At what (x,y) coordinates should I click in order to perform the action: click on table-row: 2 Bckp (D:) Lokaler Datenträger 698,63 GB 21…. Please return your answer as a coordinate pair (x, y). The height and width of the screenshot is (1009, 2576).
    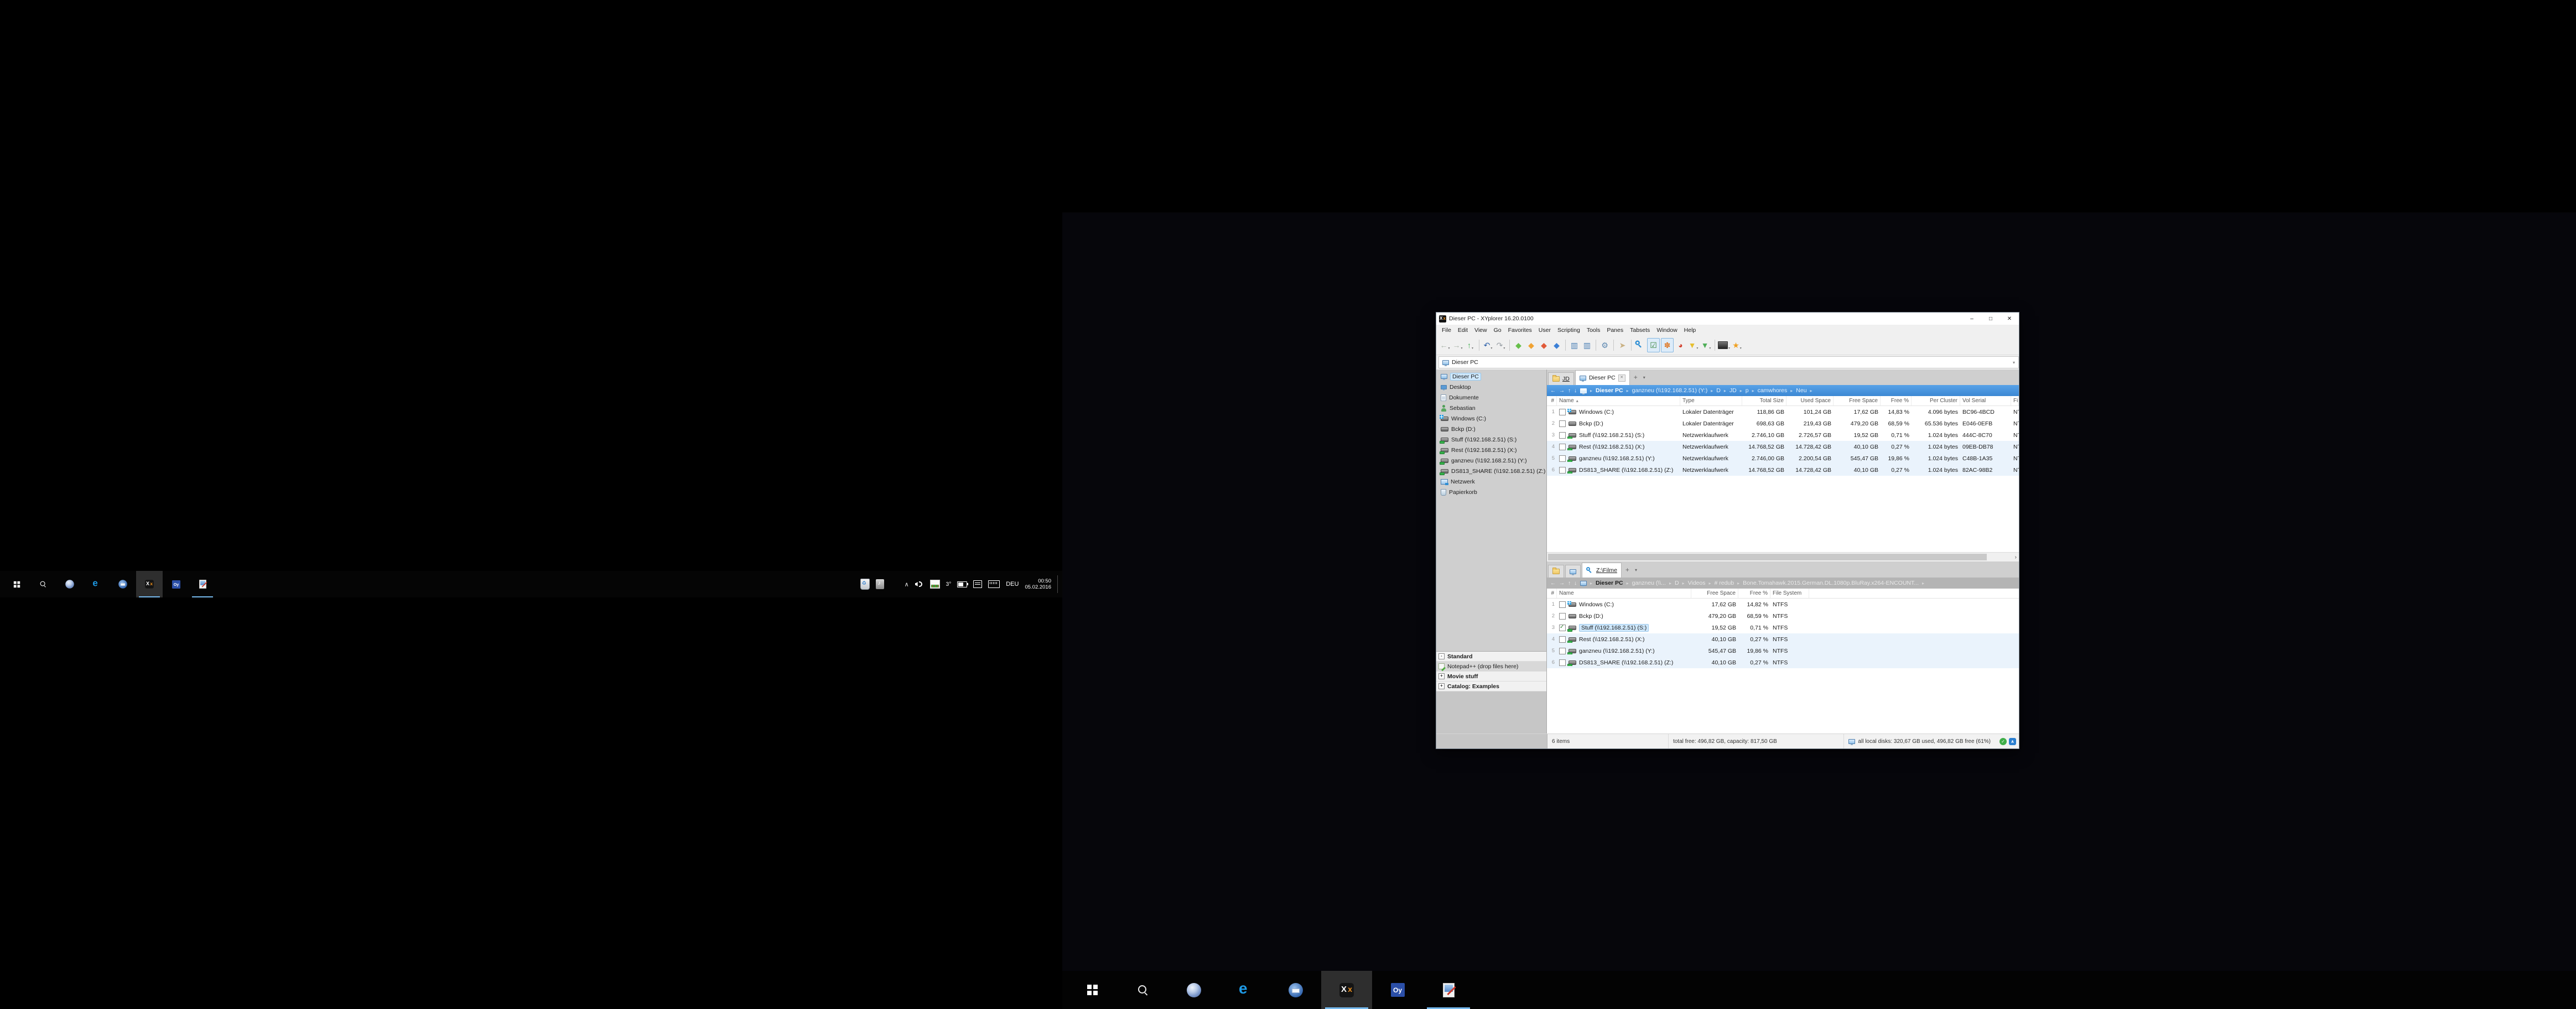
    Looking at the image, I should click on (1783, 423).